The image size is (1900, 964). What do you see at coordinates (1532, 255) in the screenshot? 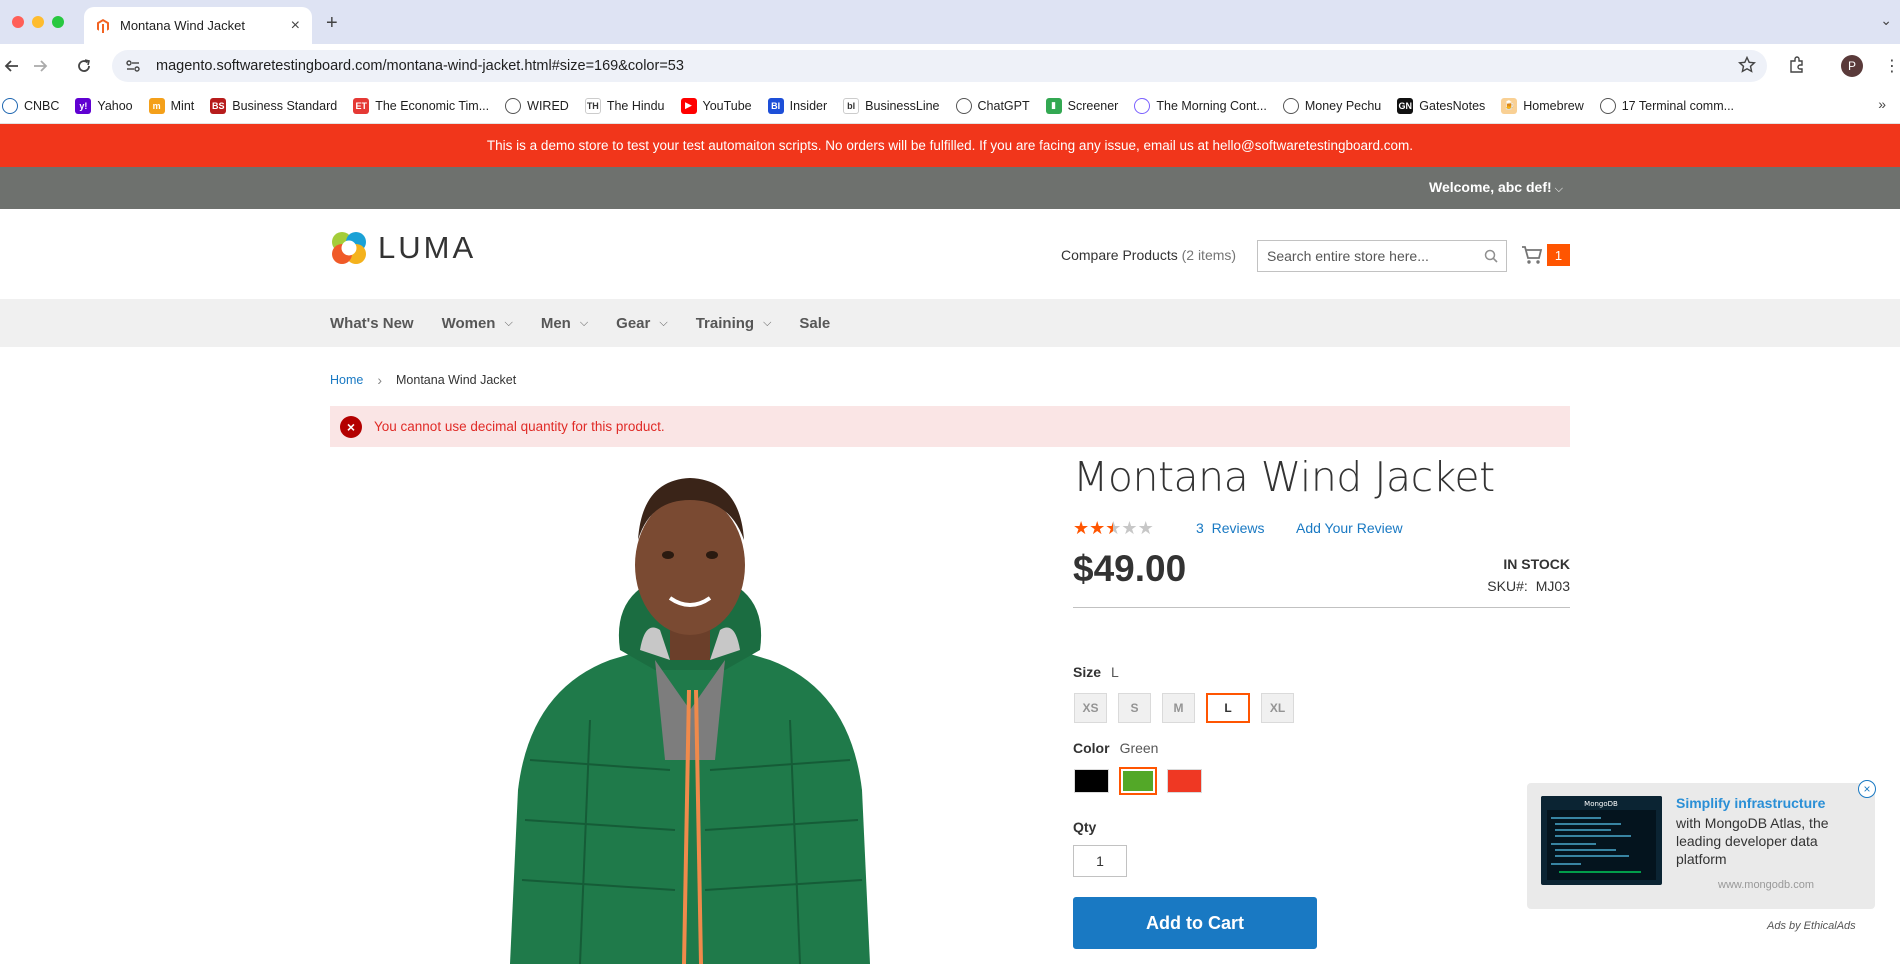
I see `cart-icon` at bounding box center [1532, 255].